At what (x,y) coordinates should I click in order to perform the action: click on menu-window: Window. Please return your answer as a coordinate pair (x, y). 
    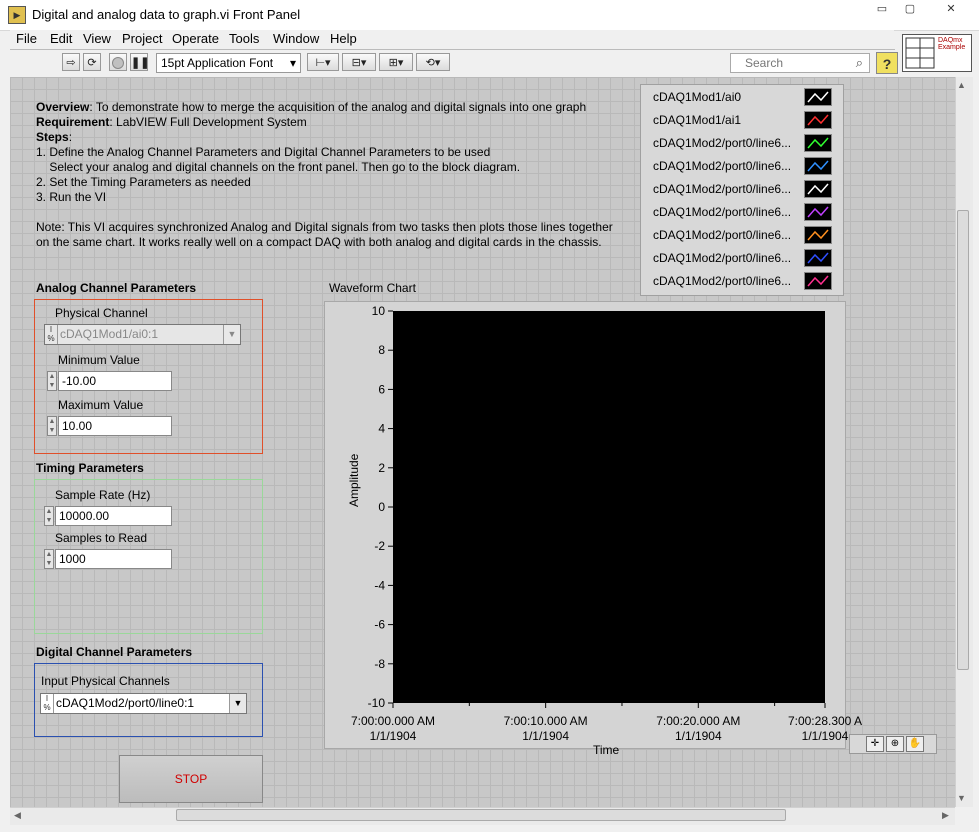
    Looking at the image, I should click on (296, 38).